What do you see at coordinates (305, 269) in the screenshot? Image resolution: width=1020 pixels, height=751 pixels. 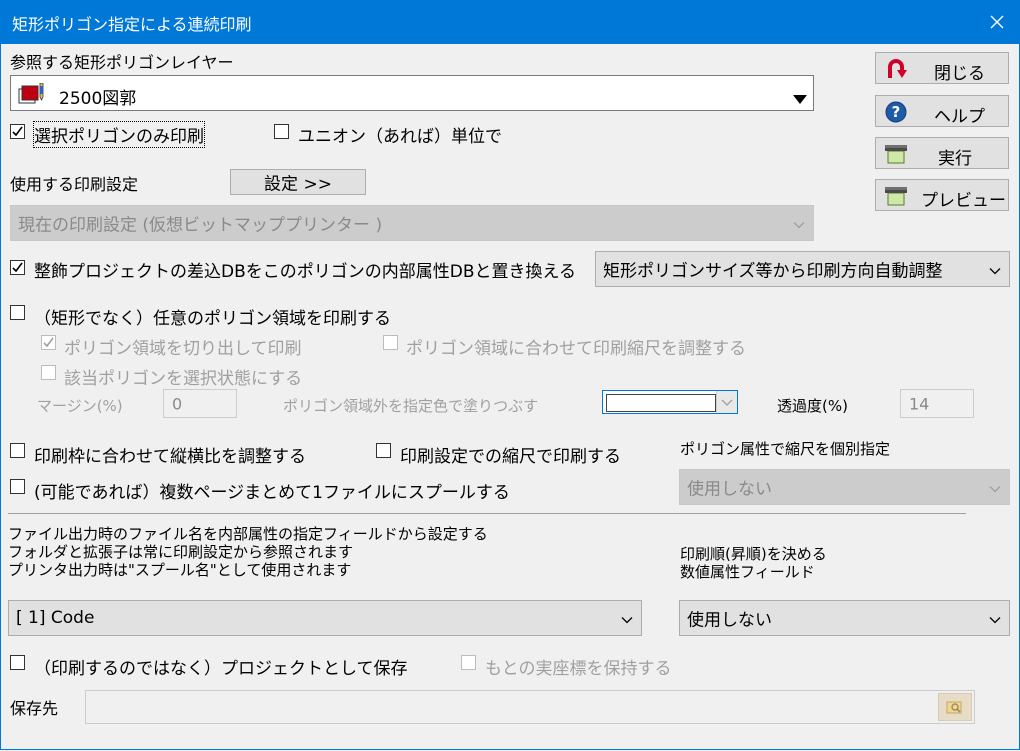 I see `replace-db-label: 整飾プロジェクトの差込DBをこのポリゴンの内部属性DBと置き換える` at bounding box center [305, 269].